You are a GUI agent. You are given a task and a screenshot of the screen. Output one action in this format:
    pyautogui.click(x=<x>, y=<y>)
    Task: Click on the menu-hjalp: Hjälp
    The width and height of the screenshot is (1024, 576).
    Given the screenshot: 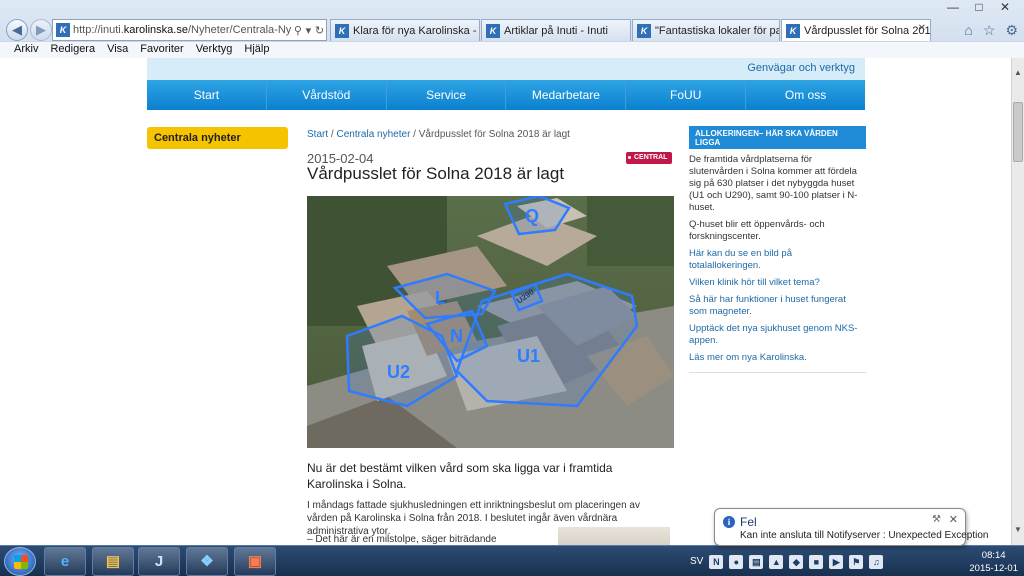 What is the action you would take?
    pyautogui.click(x=256, y=50)
    